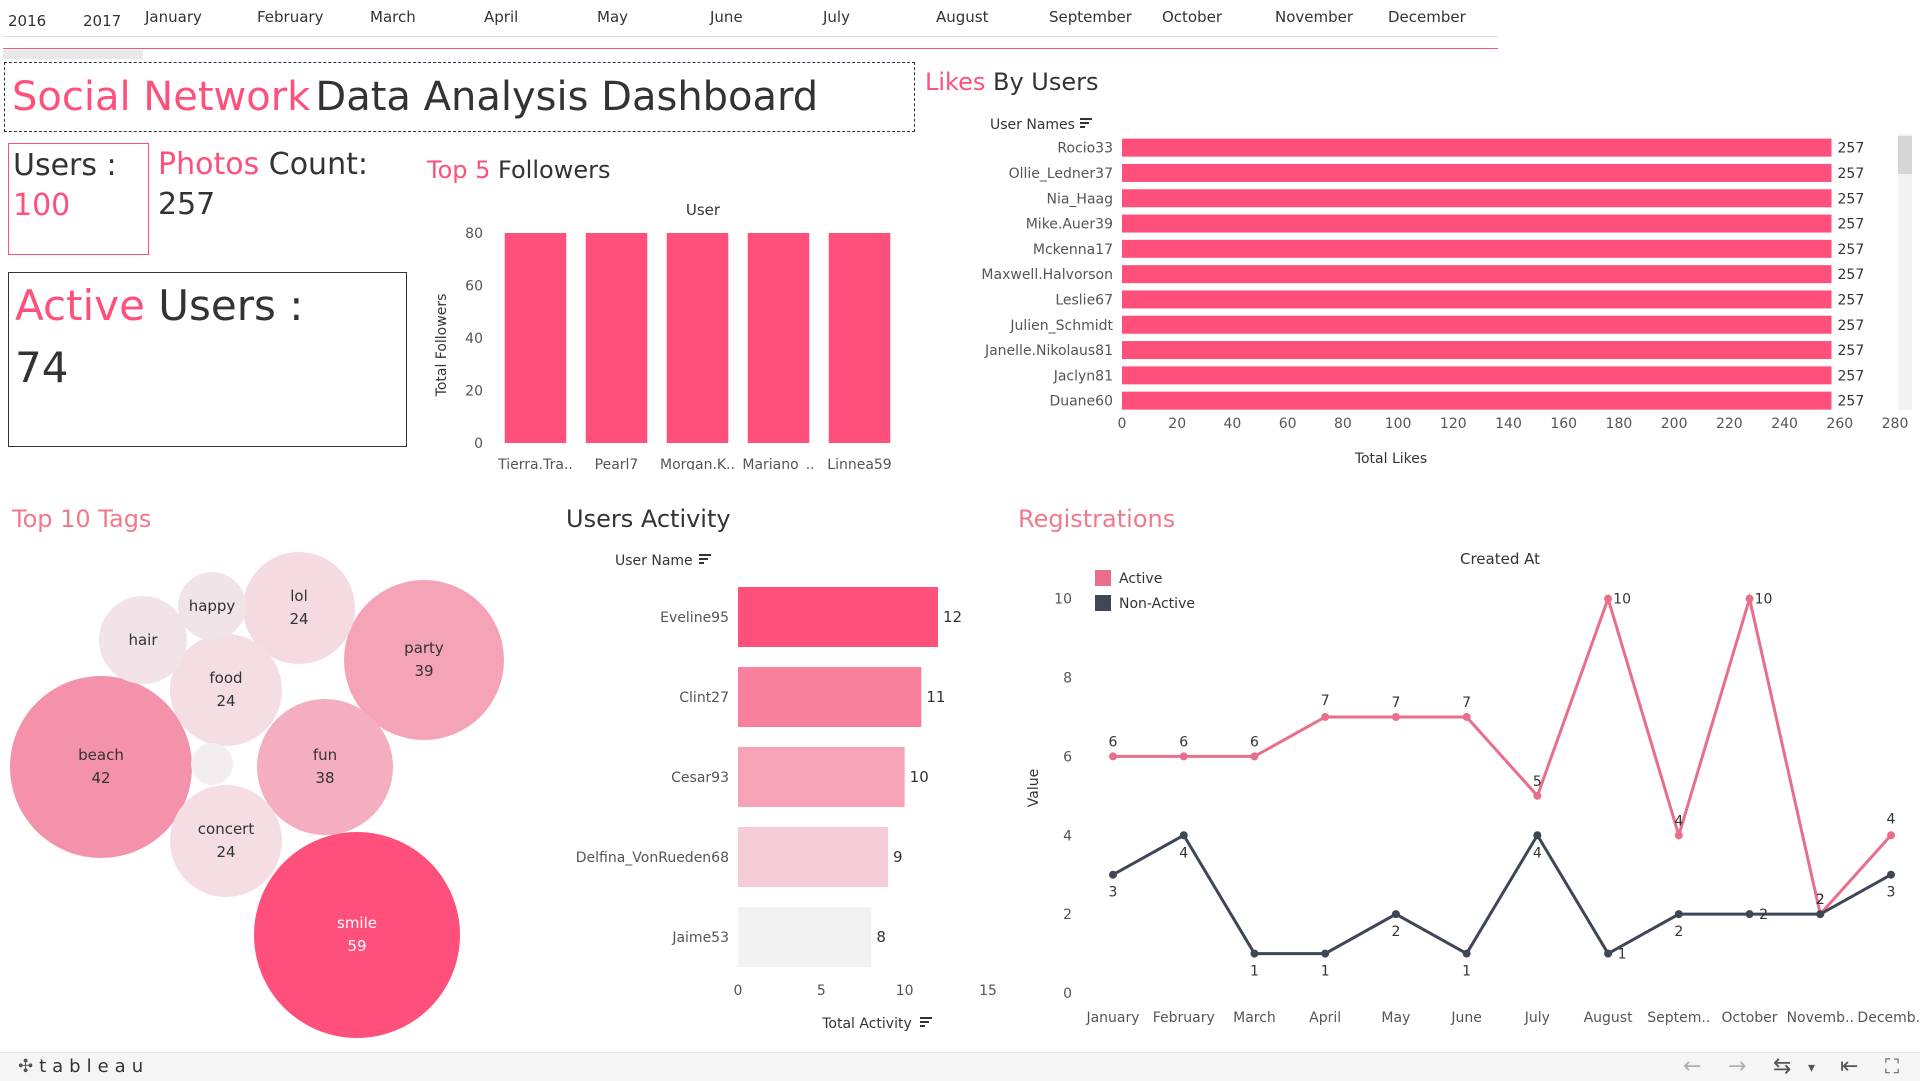  Describe the element at coordinates (1113, 742) in the screenshot. I see `registrations-data-label: 6` at that location.